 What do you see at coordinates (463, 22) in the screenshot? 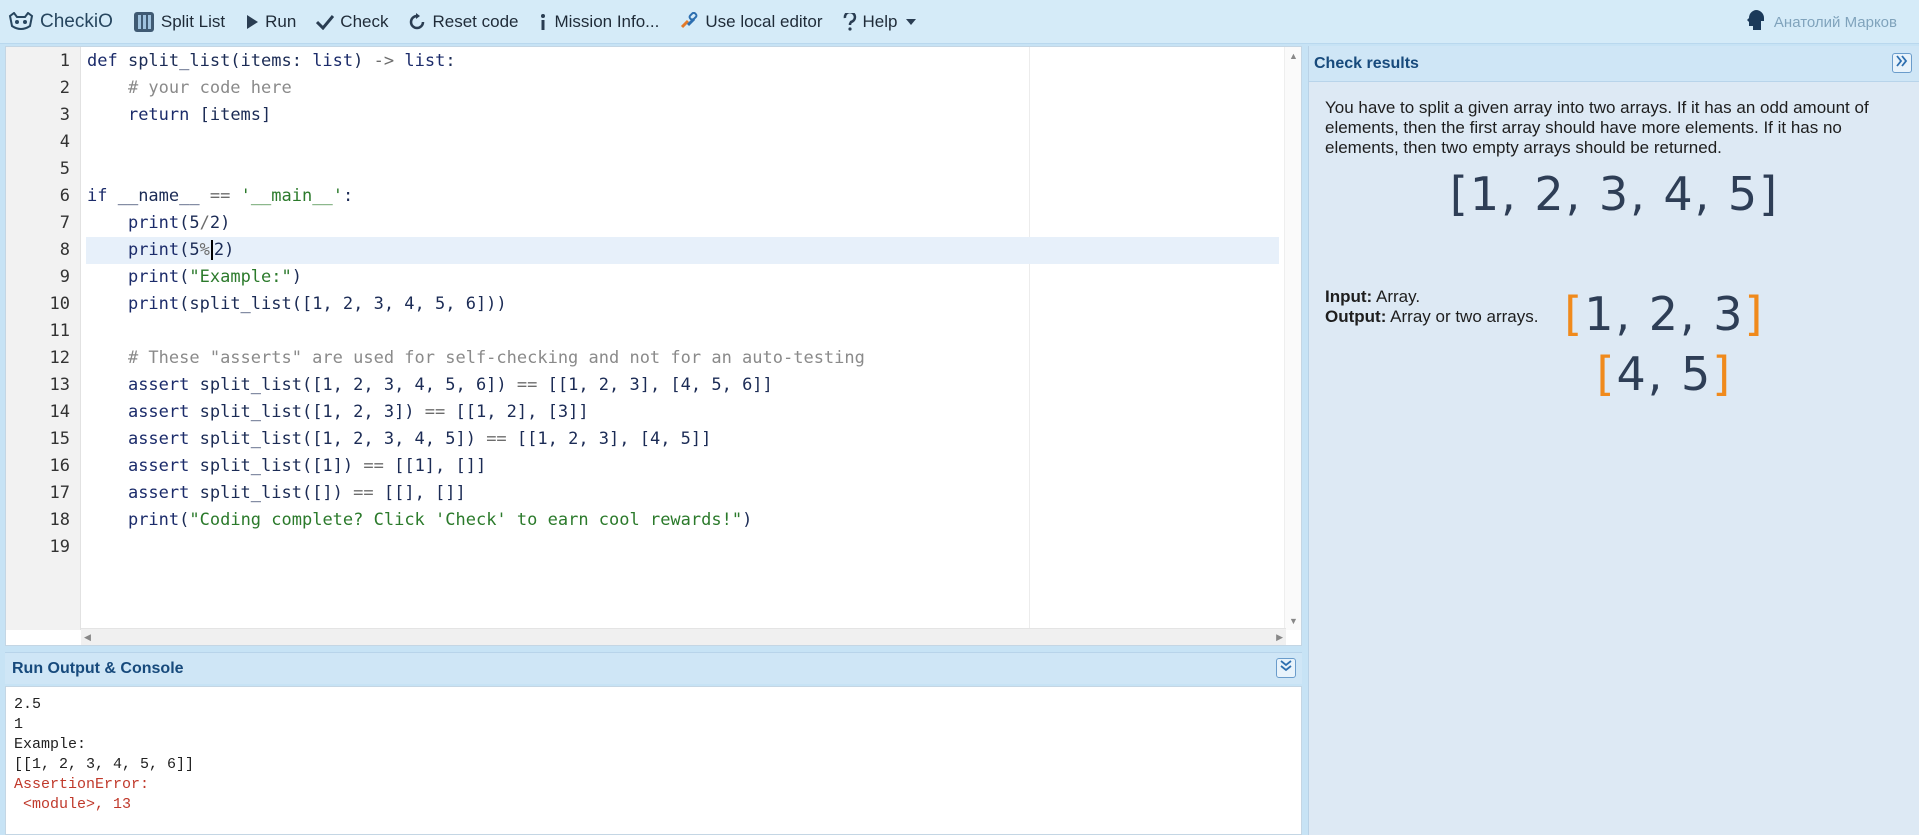
I see `reset-code-button: Reset code` at bounding box center [463, 22].